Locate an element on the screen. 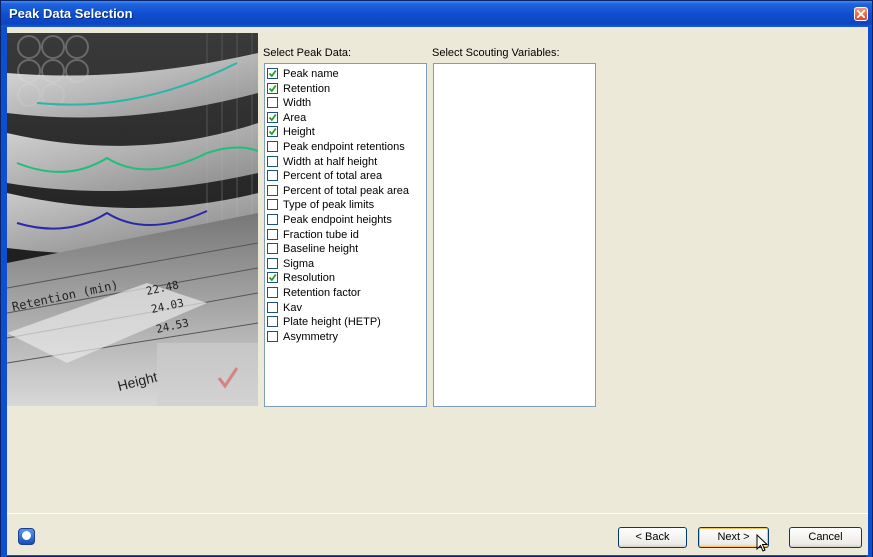  peak-data-item-label: Peak endpoint retentions is located at coordinates (344, 147).